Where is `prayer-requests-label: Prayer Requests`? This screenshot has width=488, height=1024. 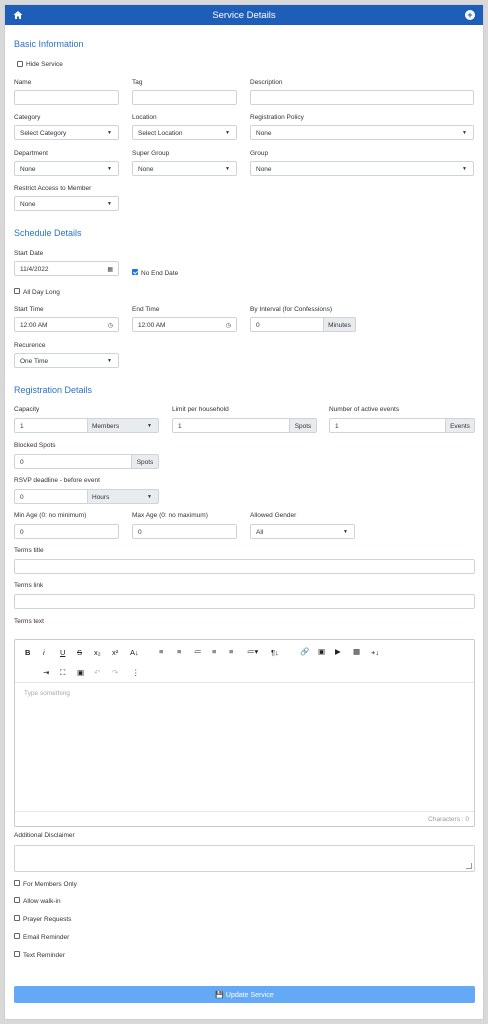
prayer-requests-label: Prayer Requests is located at coordinates (47, 919).